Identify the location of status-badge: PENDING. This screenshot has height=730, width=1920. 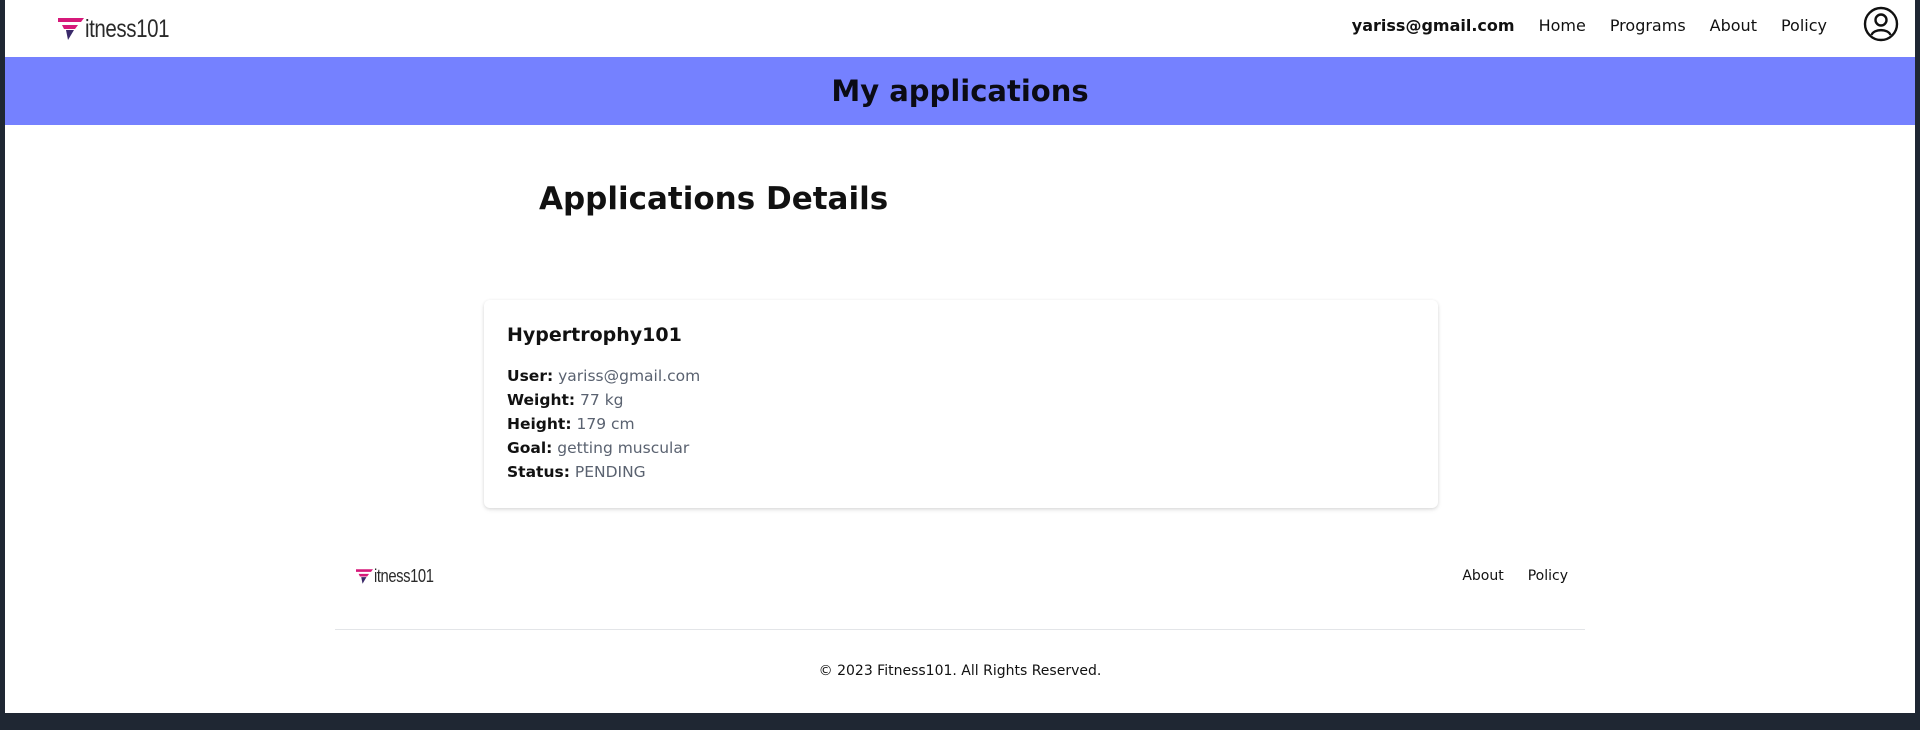
(610, 472).